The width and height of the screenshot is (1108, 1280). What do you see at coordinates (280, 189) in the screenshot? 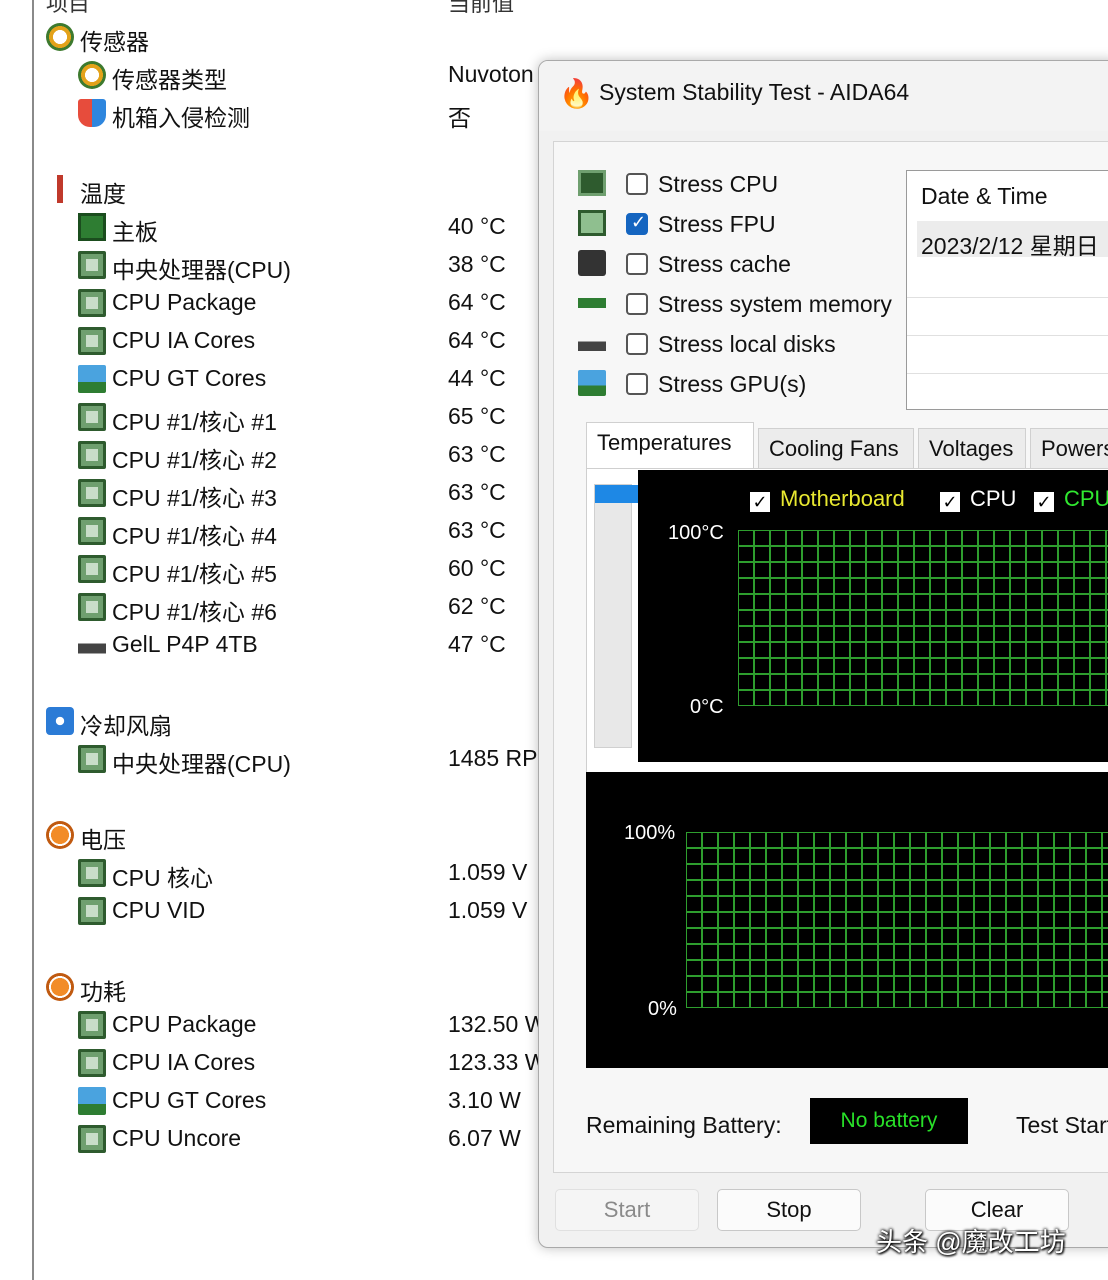
I see `sensor-category: 温度` at bounding box center [280, 189].